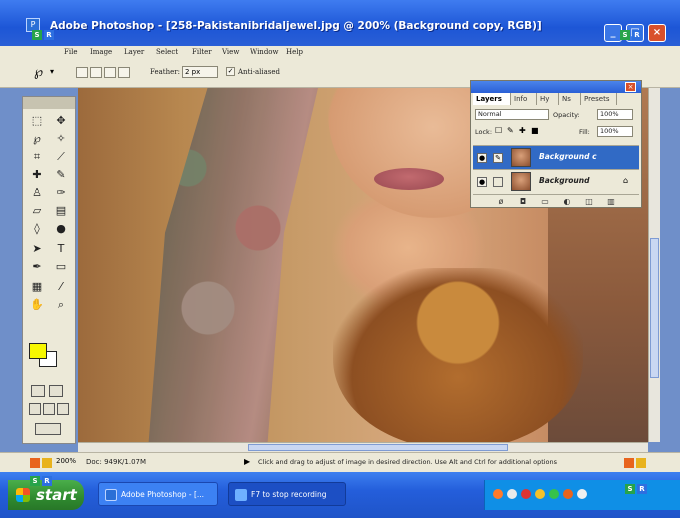  I want to click on notes-tool-icon: ▦, so click(37, 286).